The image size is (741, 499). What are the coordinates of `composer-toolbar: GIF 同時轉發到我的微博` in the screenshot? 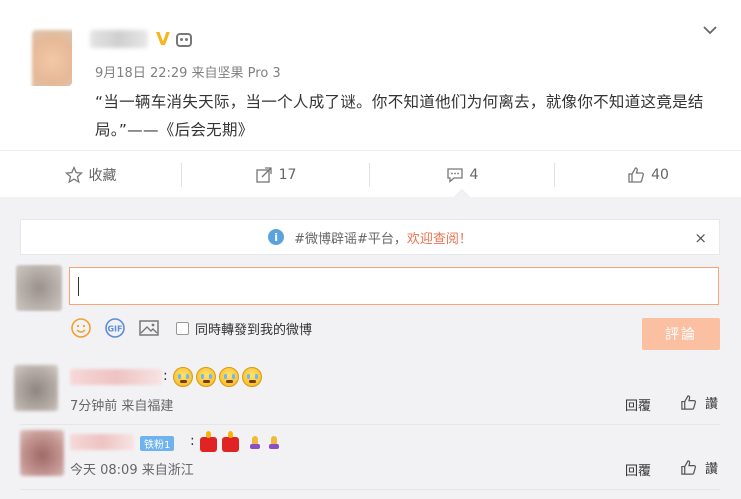 It's located at (191, 328).